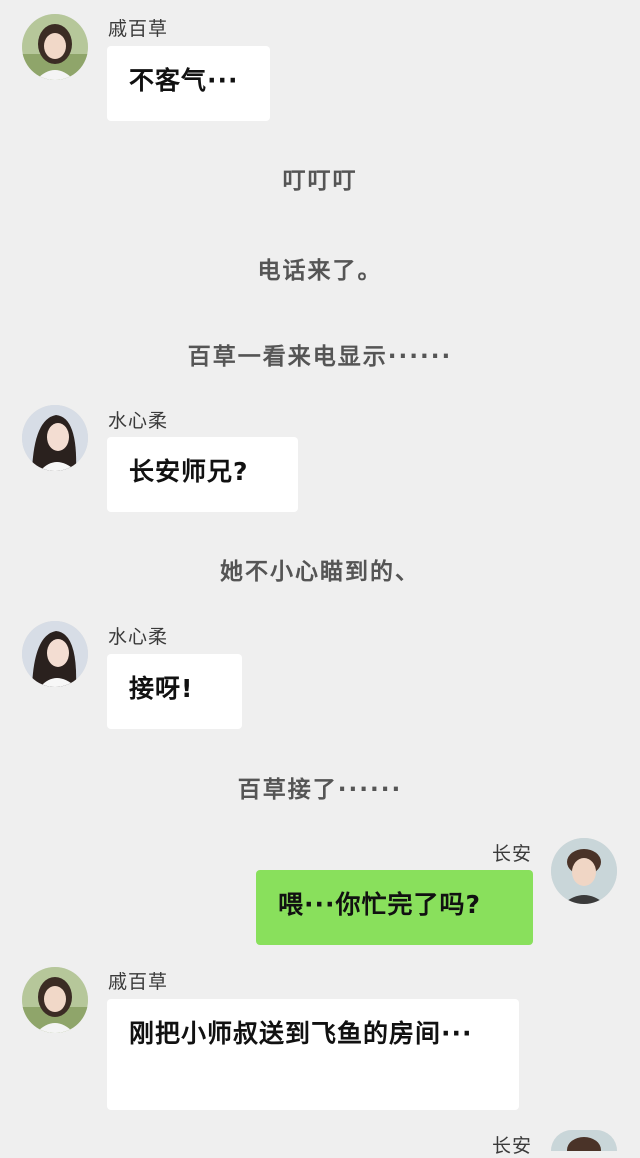  What do you see at coordinates (188, 83) in the screenshot?
I see `incoming-message-bubble: 不客气···` at bounding box center [188, 83].